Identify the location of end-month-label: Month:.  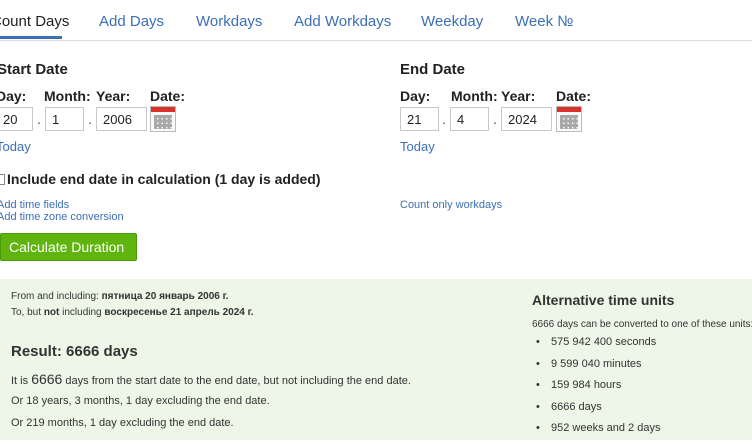
(474, 96).